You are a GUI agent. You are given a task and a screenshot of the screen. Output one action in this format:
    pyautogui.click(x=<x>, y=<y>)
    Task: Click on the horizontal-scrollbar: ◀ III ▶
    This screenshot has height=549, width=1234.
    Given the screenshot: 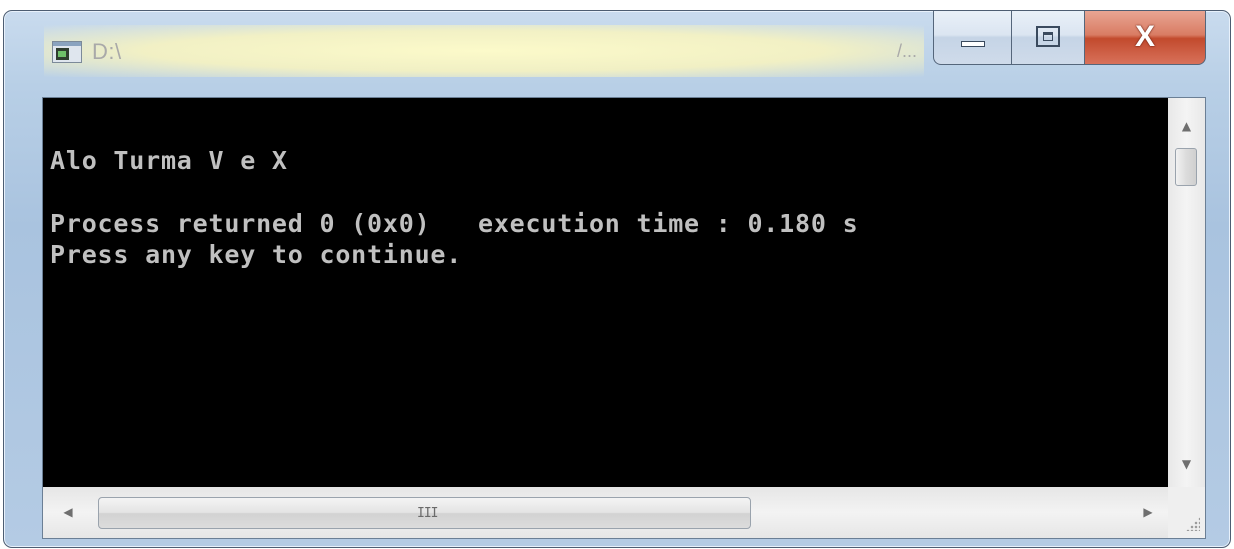 What is the action you would take?
    pyautogui.click(x=605, y=512)
    